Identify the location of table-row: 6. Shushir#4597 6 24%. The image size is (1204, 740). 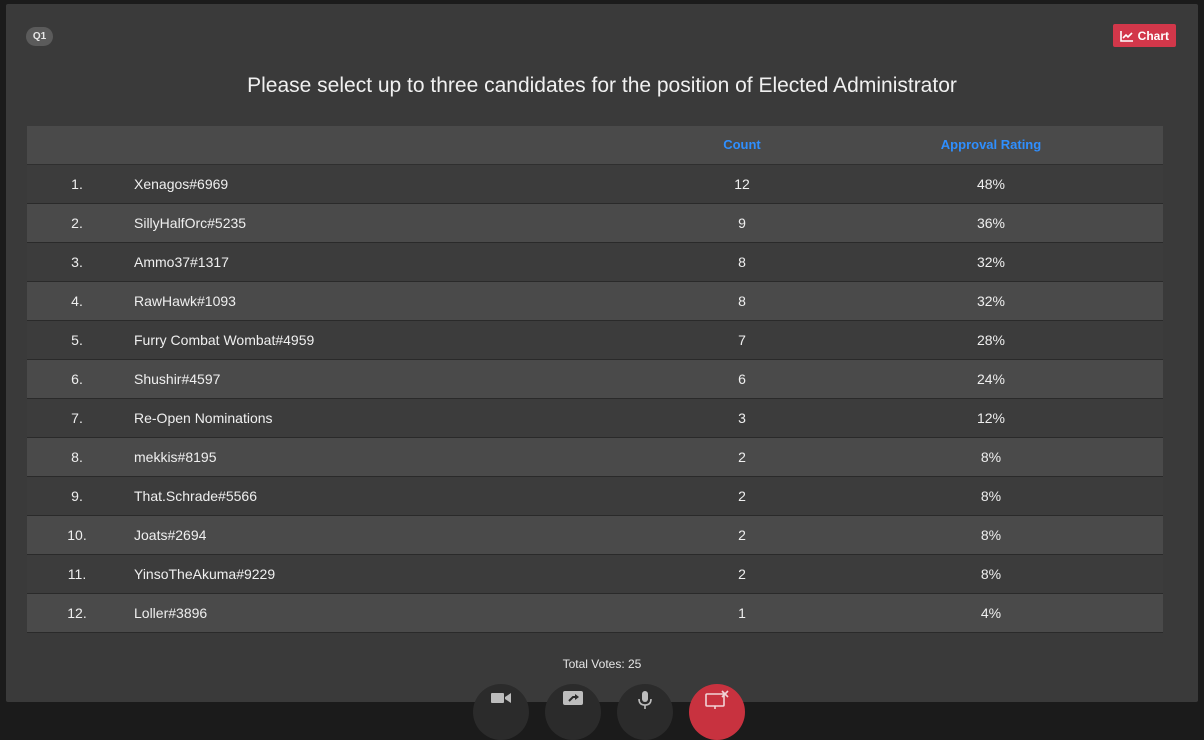
(595, 379).